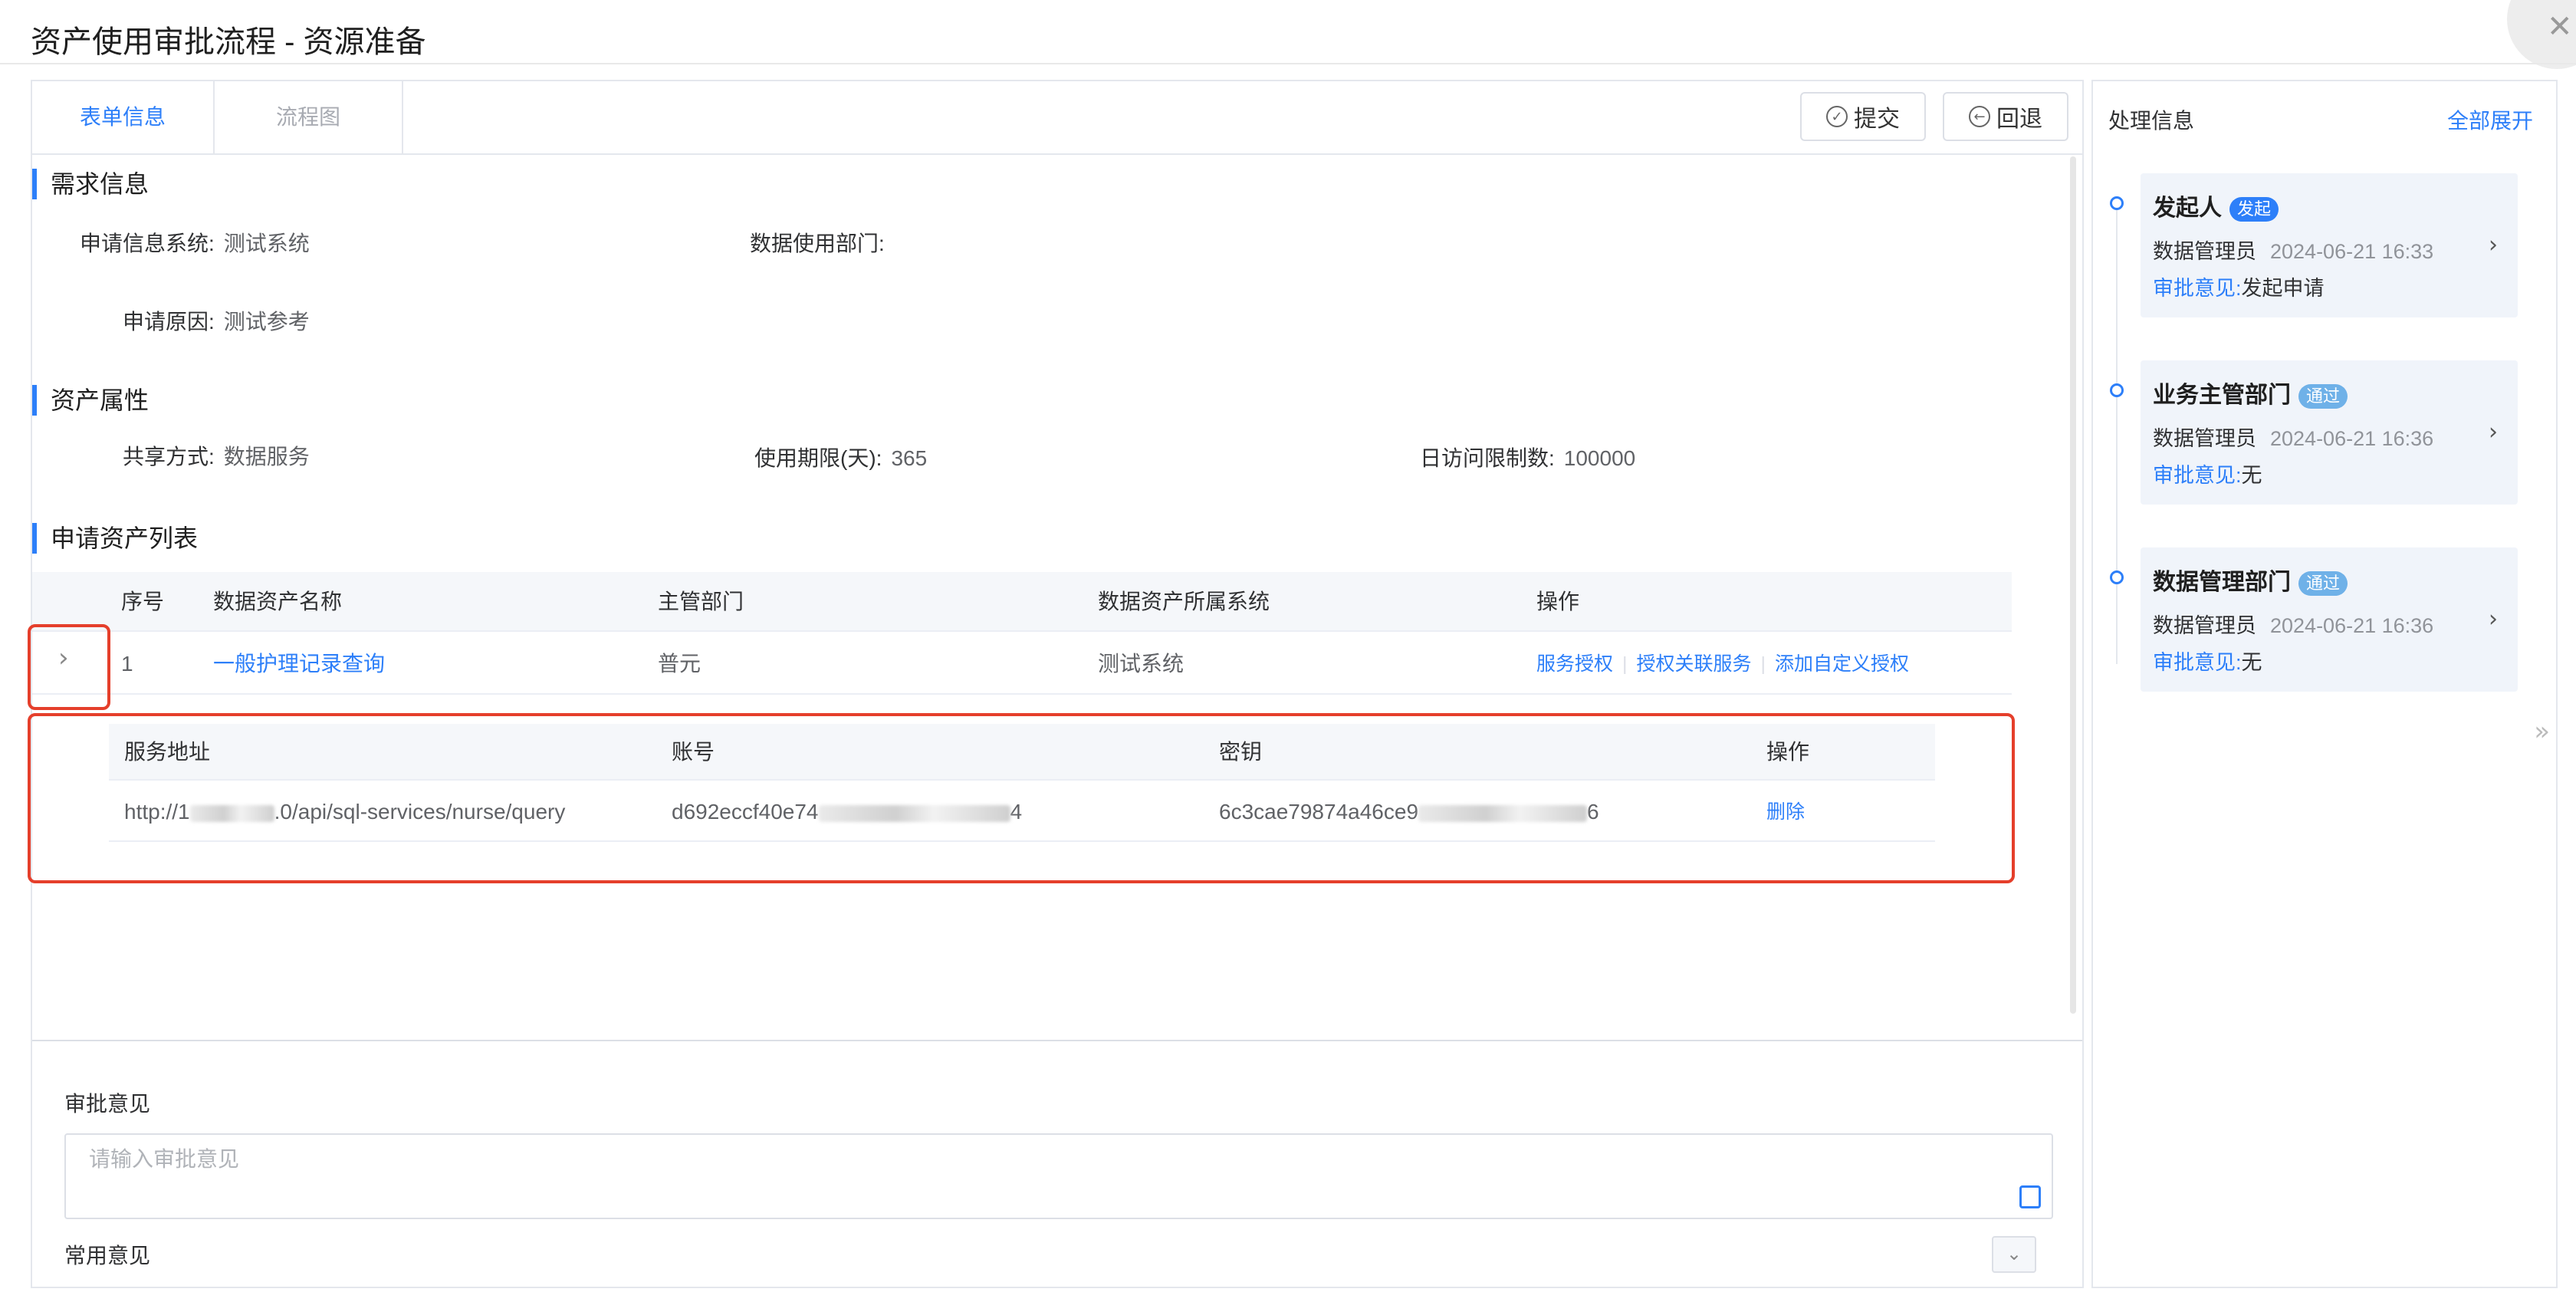 This screenshot has height=1302, width=2576. I want to click on process-step-card: 发起人 发起 数据管理员 2024-06-21 16:33 › 审批意见:发起申请, so click(2330, 245).